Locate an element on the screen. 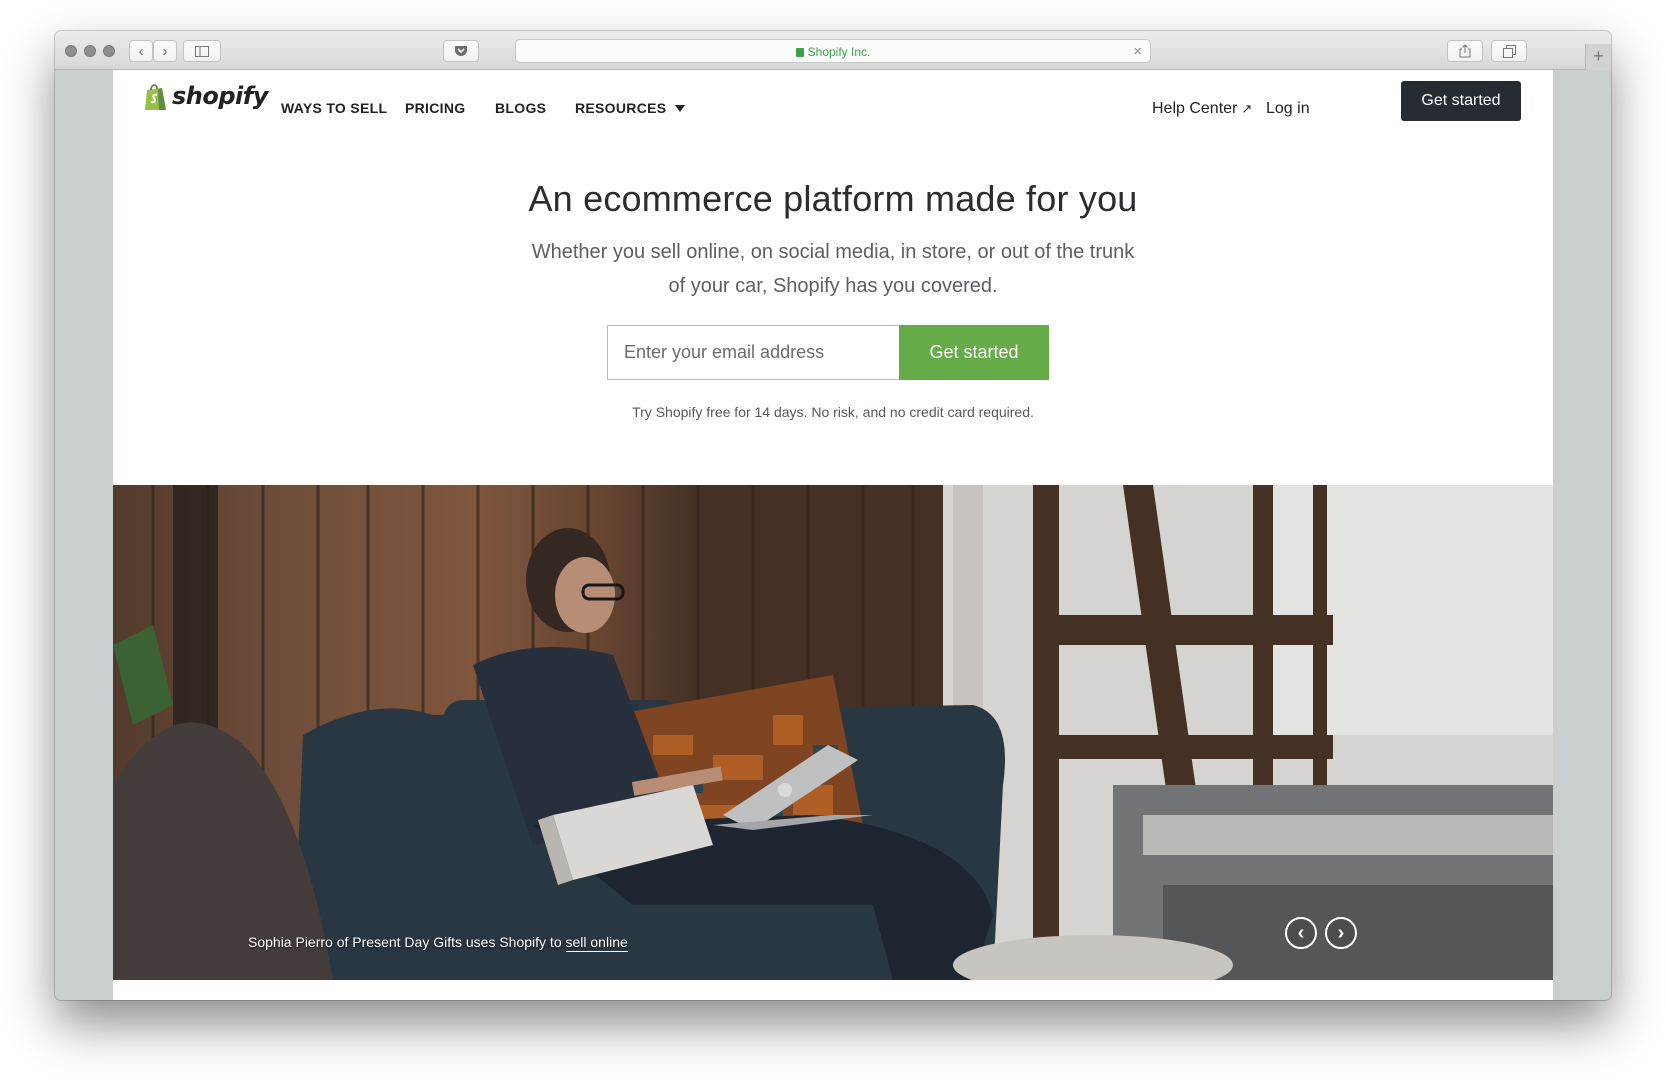  nav-resources-label: RESOURCES is located at coordinates (621, 108).